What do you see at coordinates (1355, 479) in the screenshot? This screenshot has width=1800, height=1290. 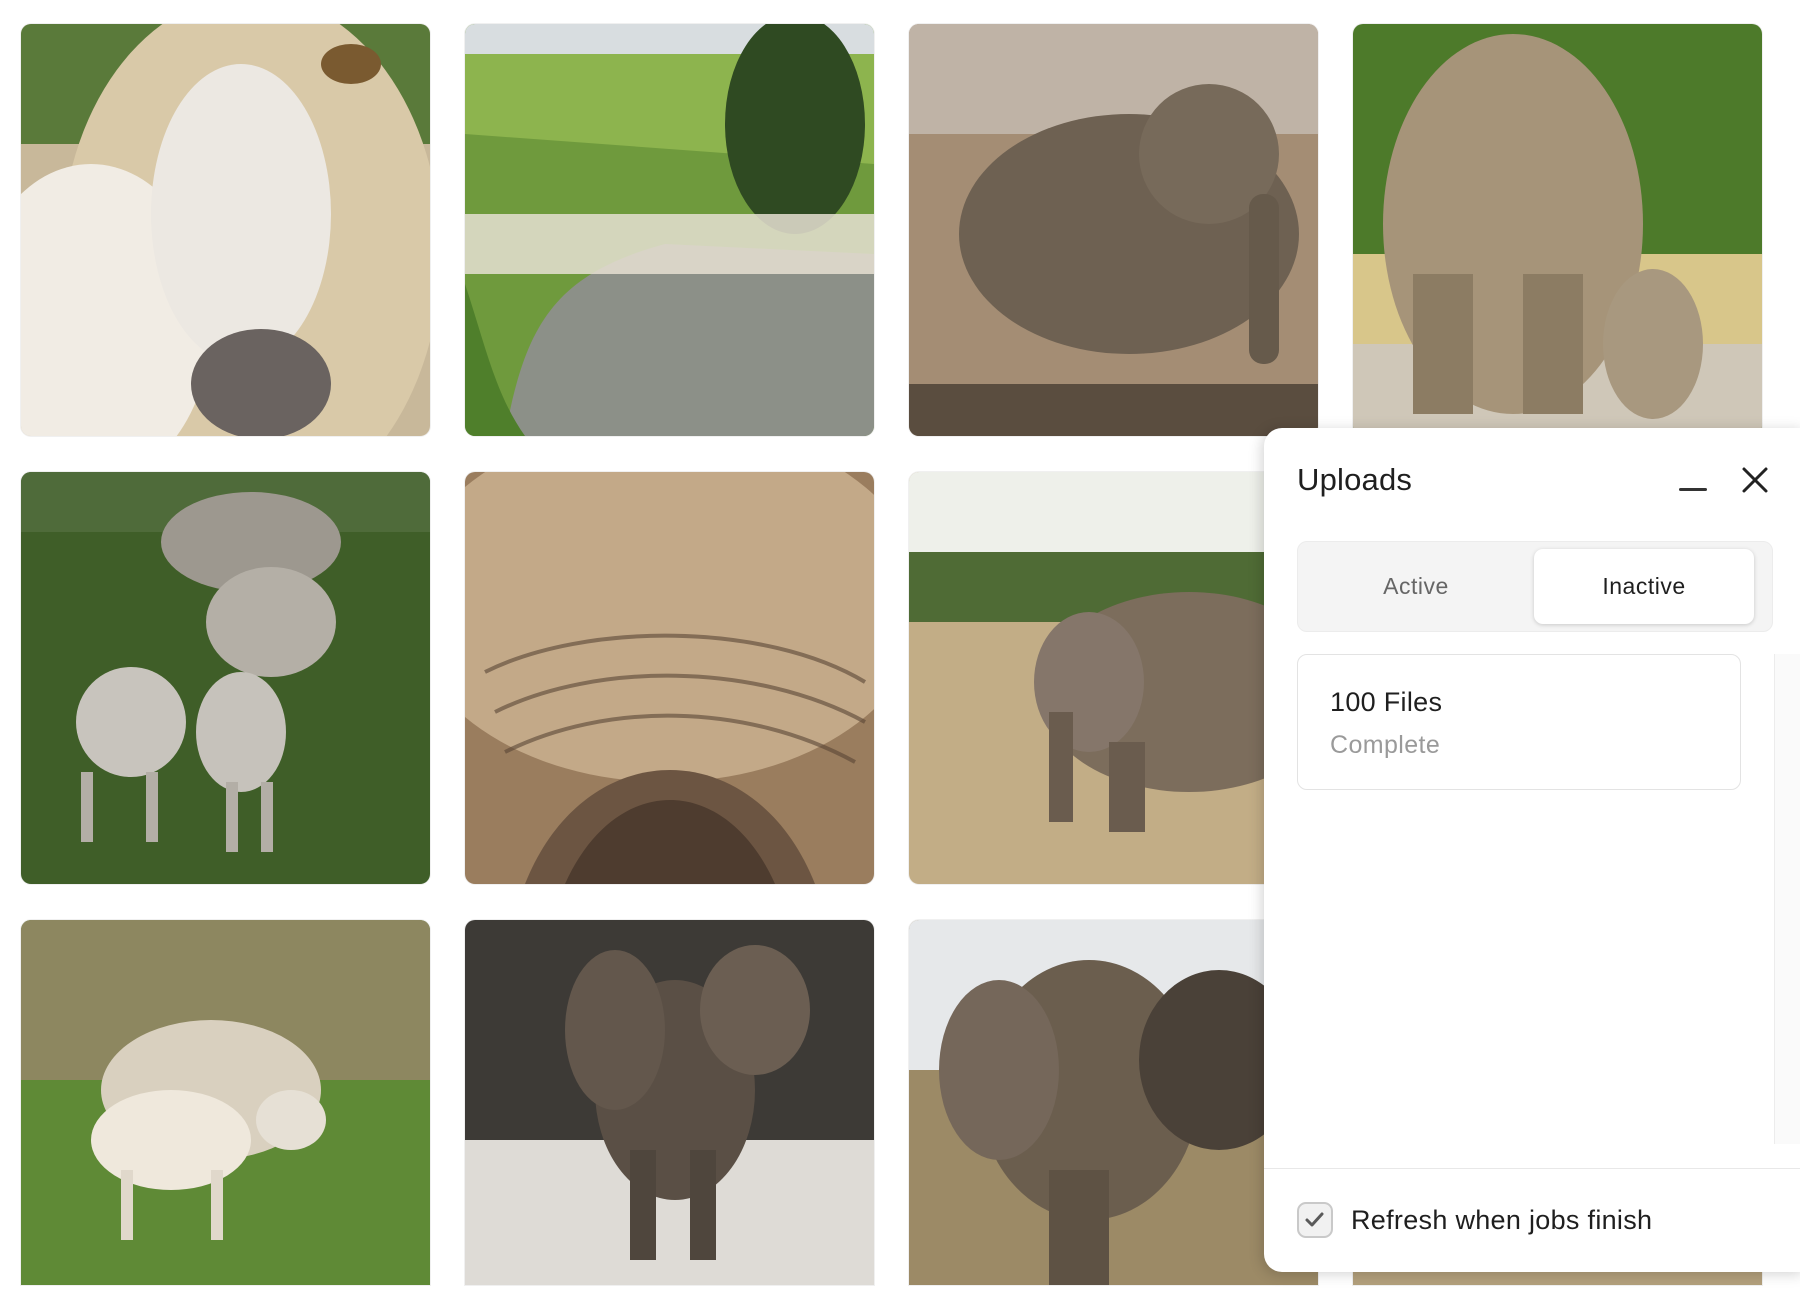 I see `uploads-panel-title: Uploads` at bounding box center [1355, 479].